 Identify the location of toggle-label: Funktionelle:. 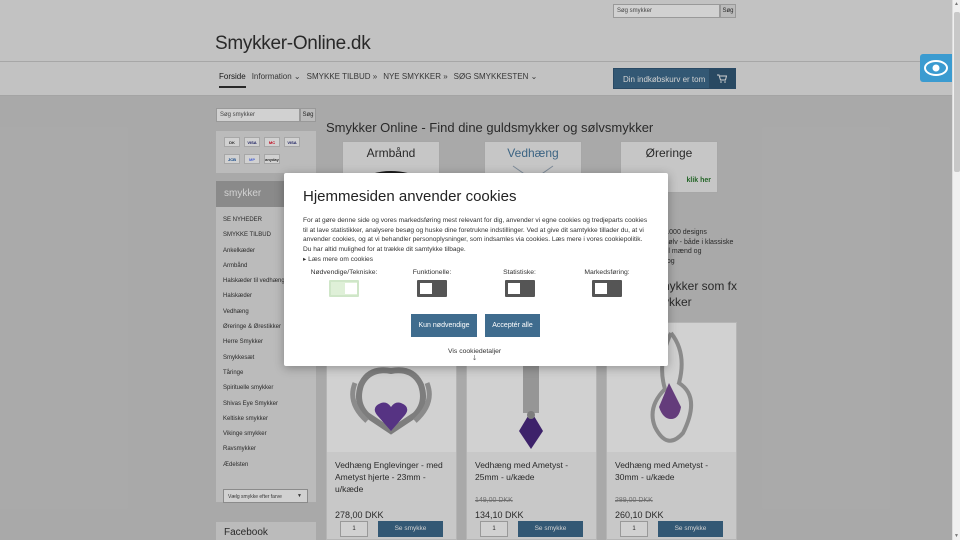
(432, 272).